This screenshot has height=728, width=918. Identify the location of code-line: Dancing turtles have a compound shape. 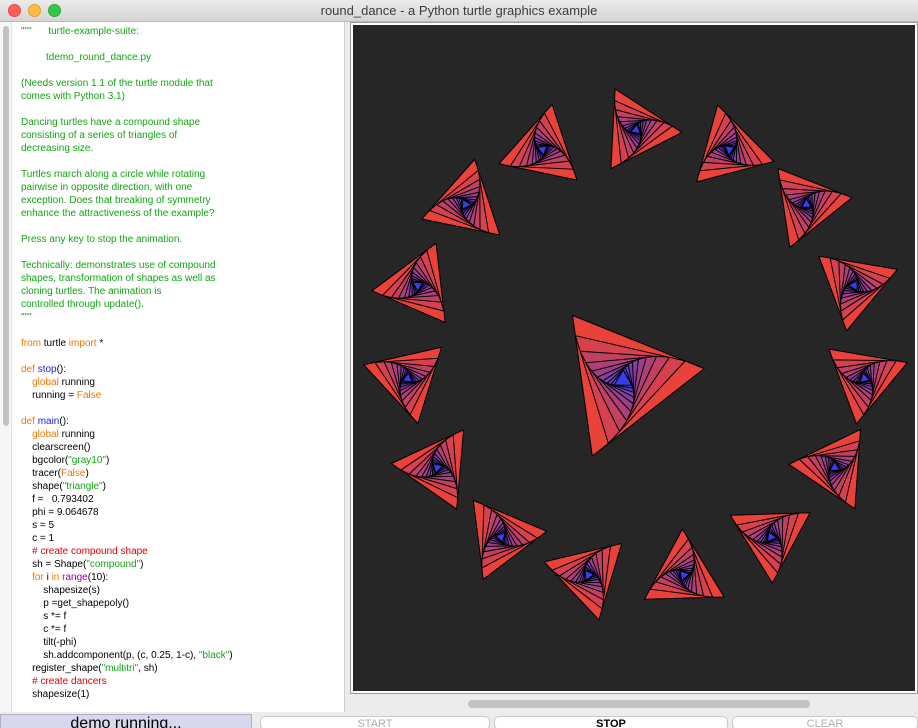
(127, 122).